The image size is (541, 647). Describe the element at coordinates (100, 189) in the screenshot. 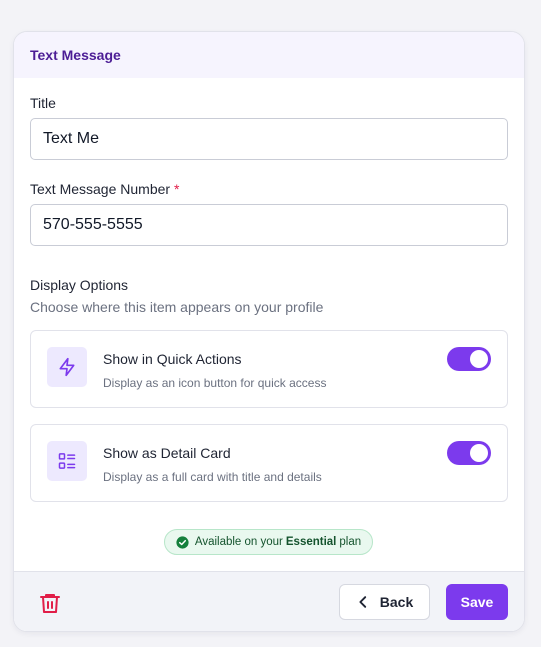

I see `number-label-text: Text Message Number` at that location.